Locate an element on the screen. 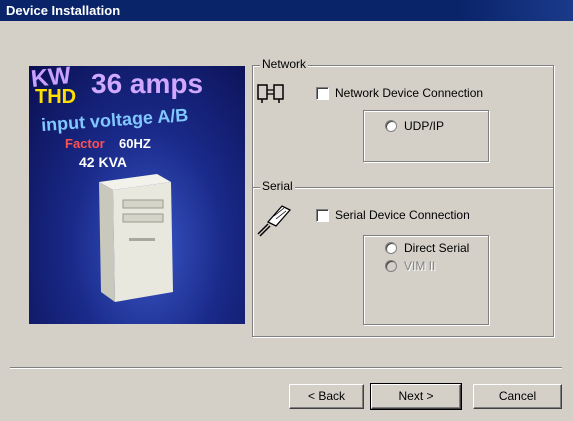 The width and height of the screenshot is (573, 421). window-title: Device Installation is located at coordinates (63, 10).